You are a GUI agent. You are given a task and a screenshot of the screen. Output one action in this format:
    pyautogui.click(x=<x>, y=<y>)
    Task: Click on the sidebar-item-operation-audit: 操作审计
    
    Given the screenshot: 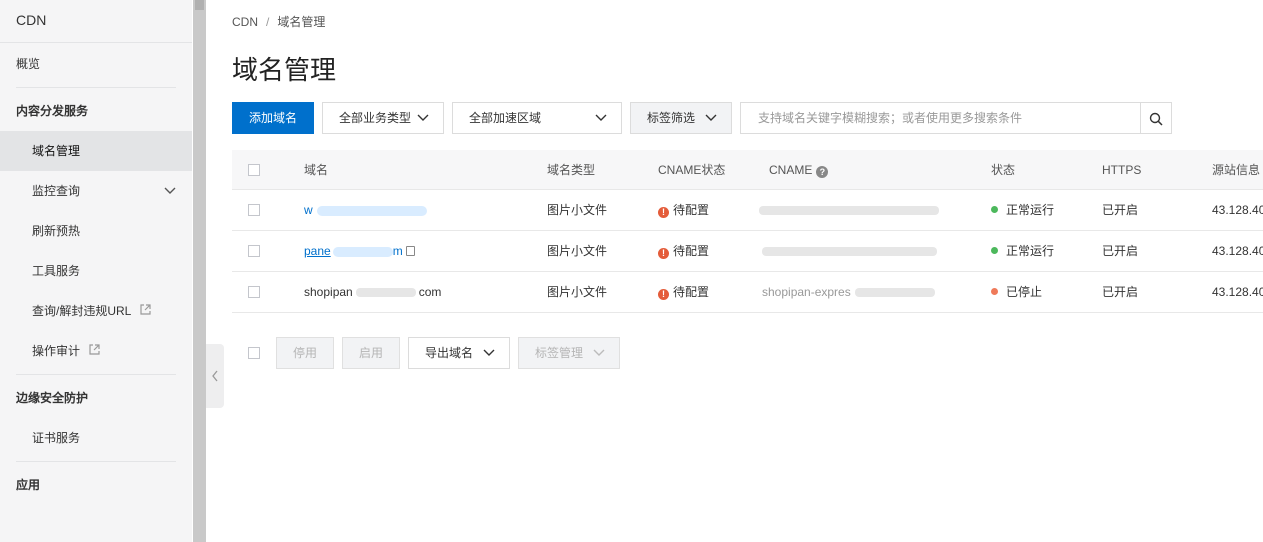 What is the action you would take?
    pyautogui.click(x=96, y=351)
    